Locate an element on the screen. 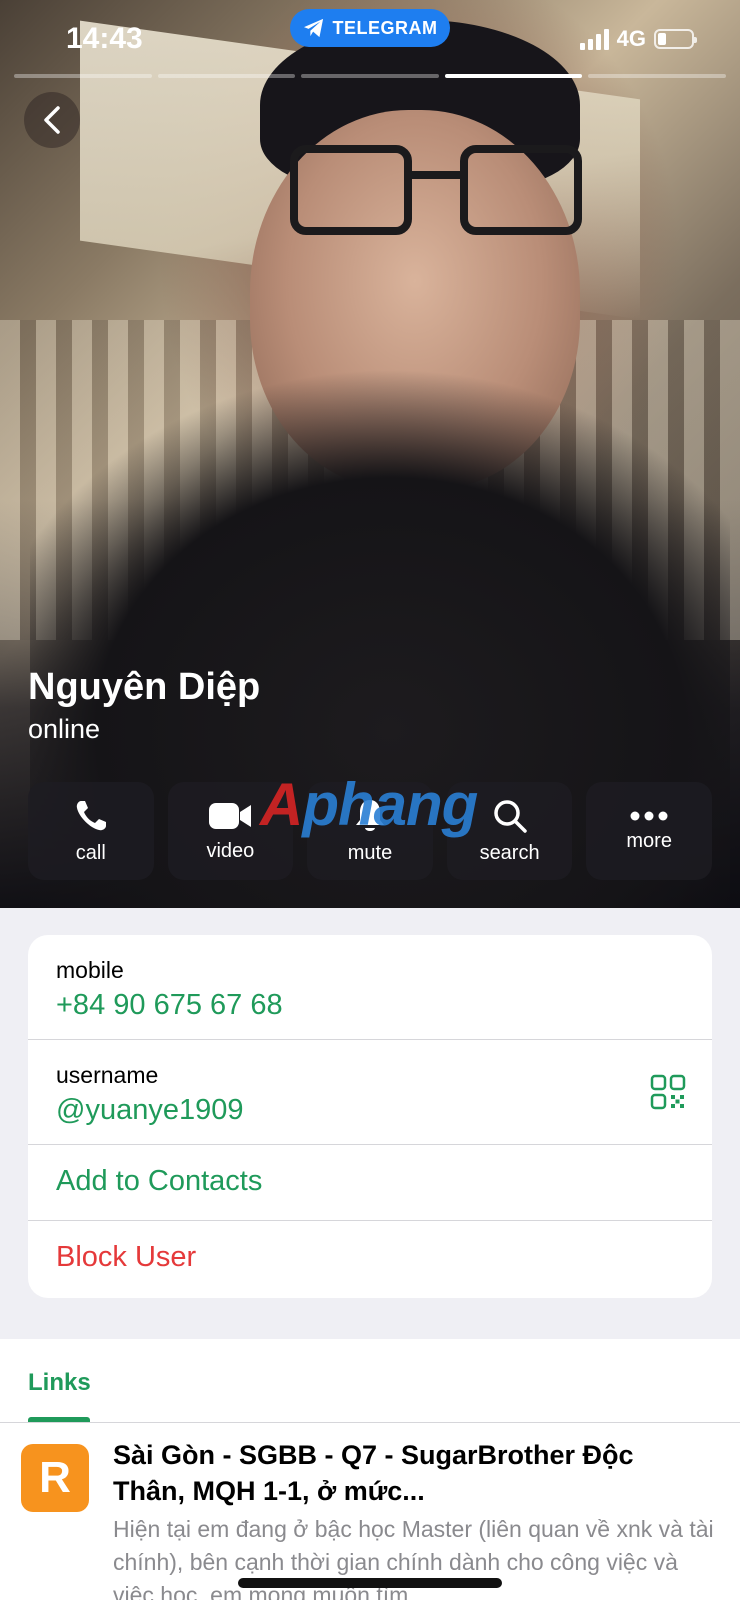 The width and height of the screenshot is (740, 1600). mute-label: mute is located at coordinates (370, 852).